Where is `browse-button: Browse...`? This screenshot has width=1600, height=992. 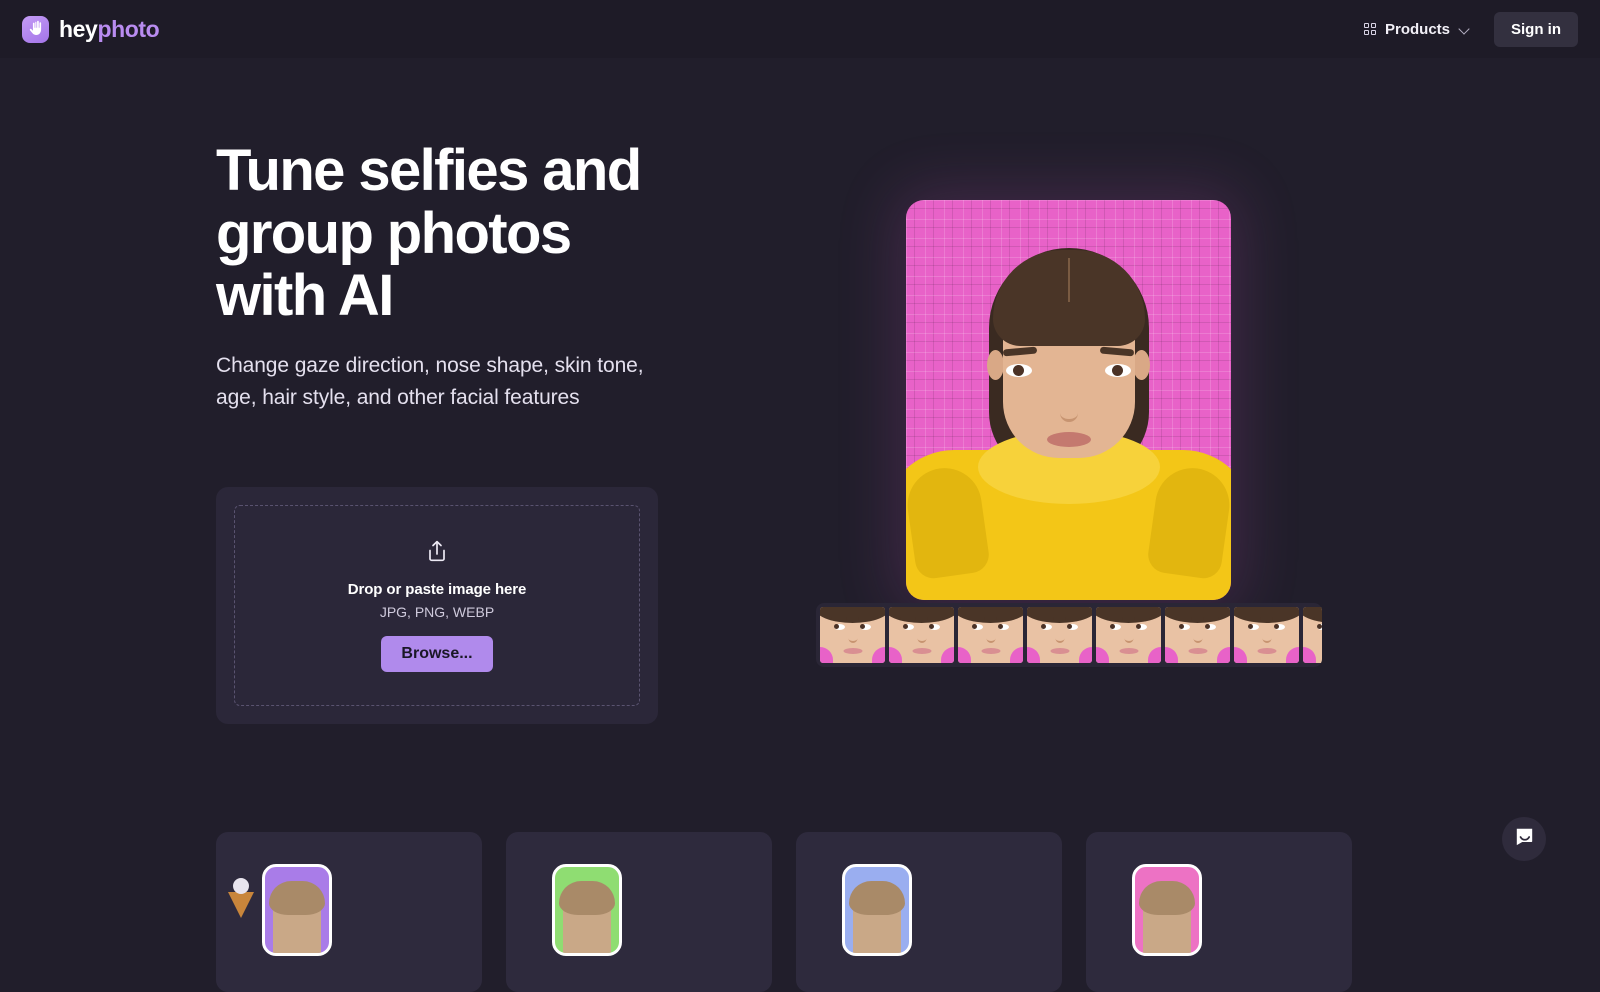 browse-button: Browse... is located at coordinates (437, 654).